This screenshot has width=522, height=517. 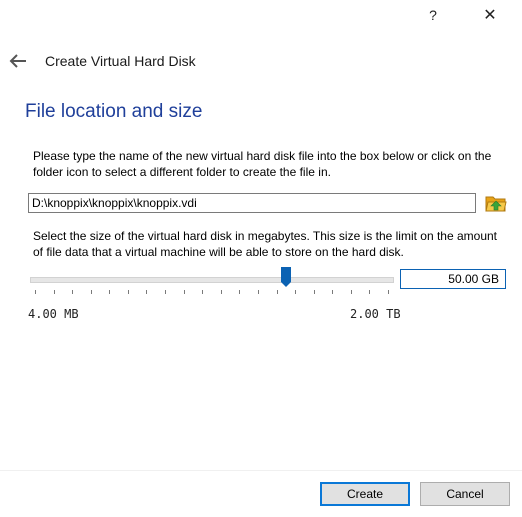 I want to click on slider-ticks, so click(x=261, y=293).